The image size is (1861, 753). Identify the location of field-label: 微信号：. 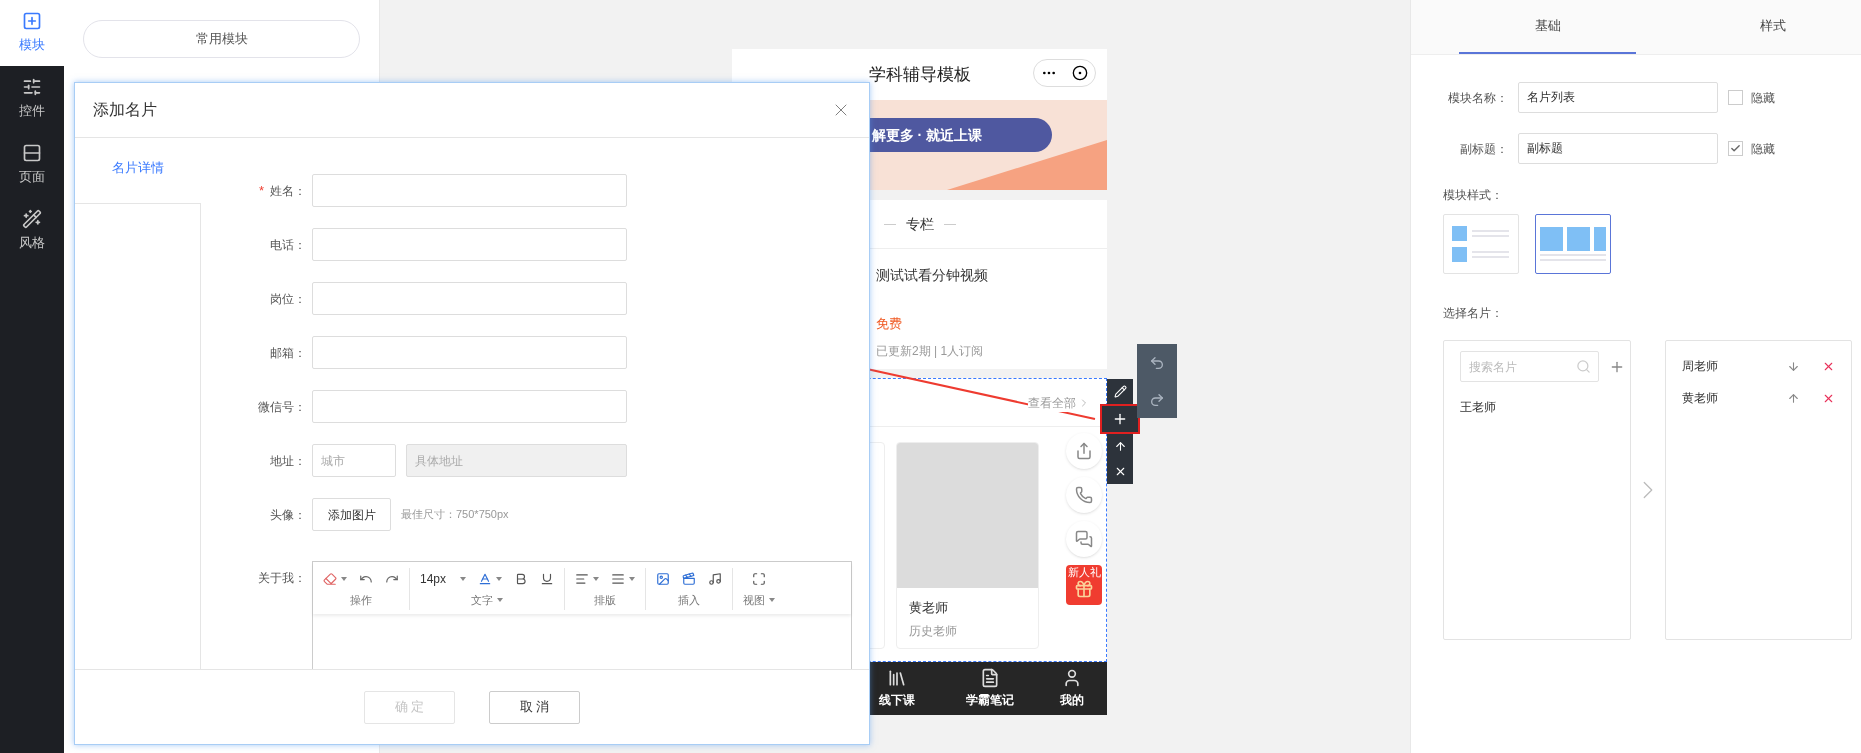
(282, 407).